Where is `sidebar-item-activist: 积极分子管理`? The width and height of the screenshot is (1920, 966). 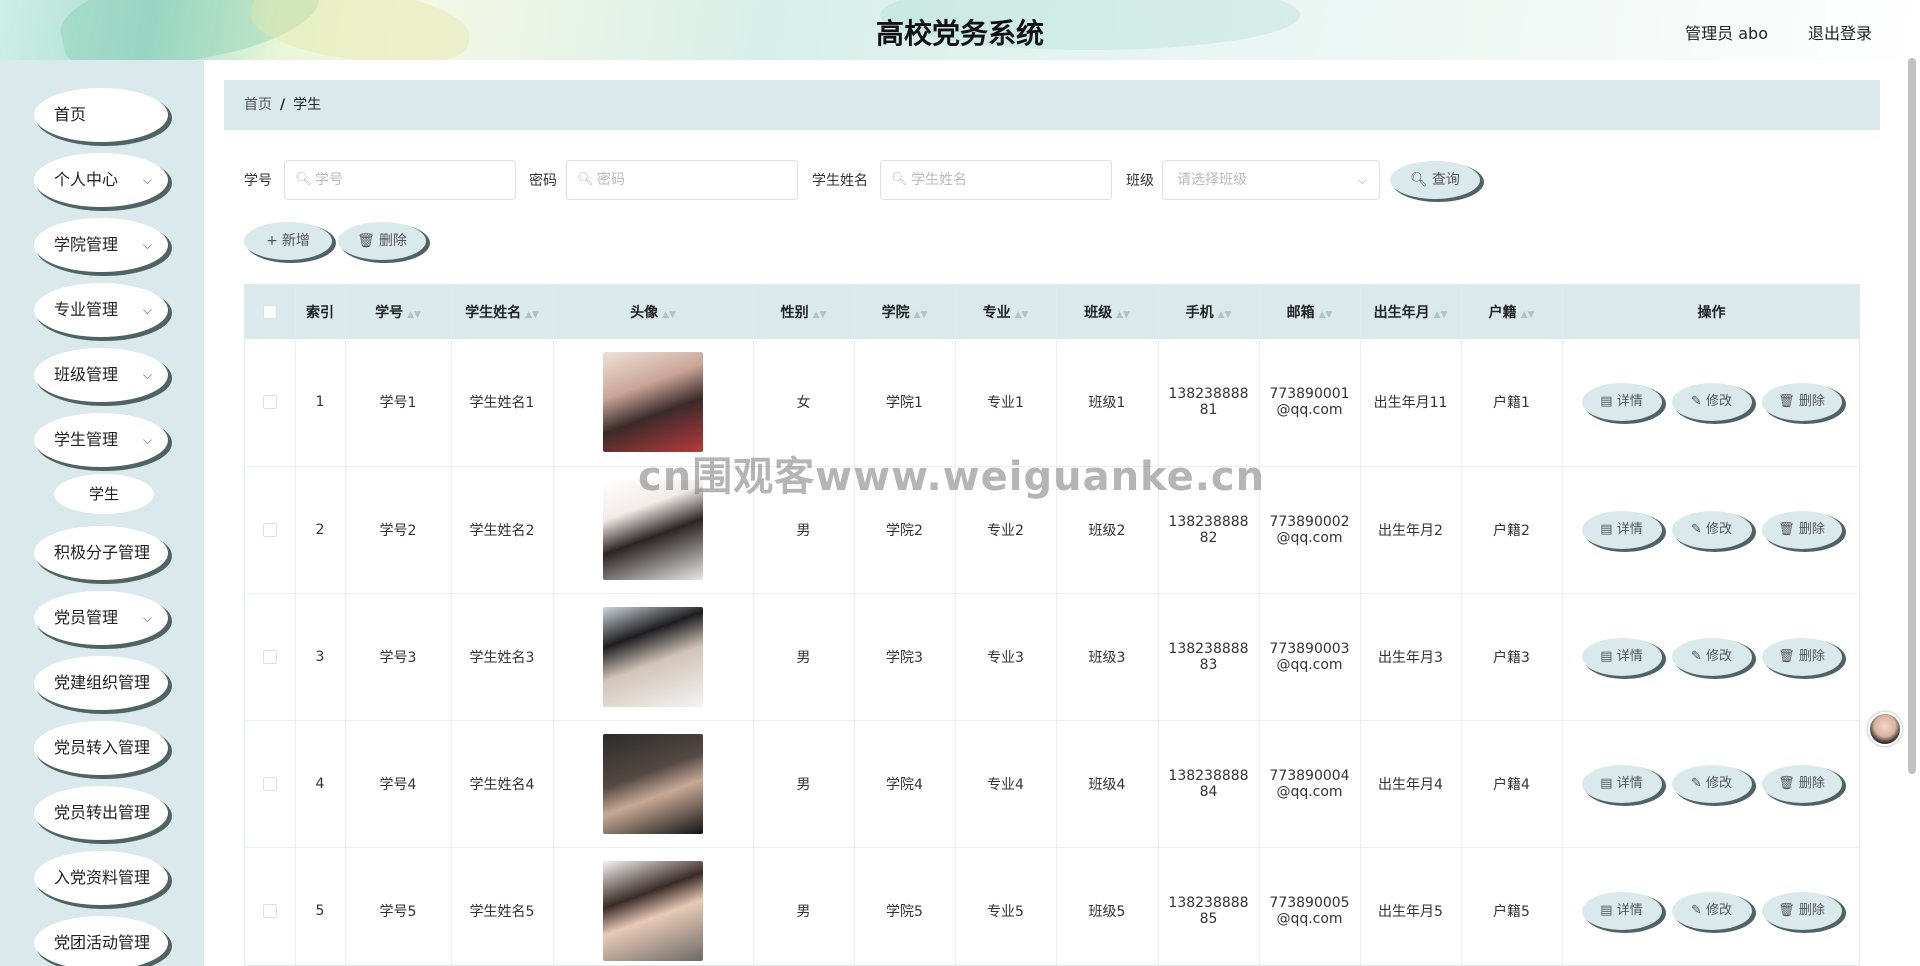
sidebar-item-activist: 积极分子管理 is located at coordinates (101, 553).